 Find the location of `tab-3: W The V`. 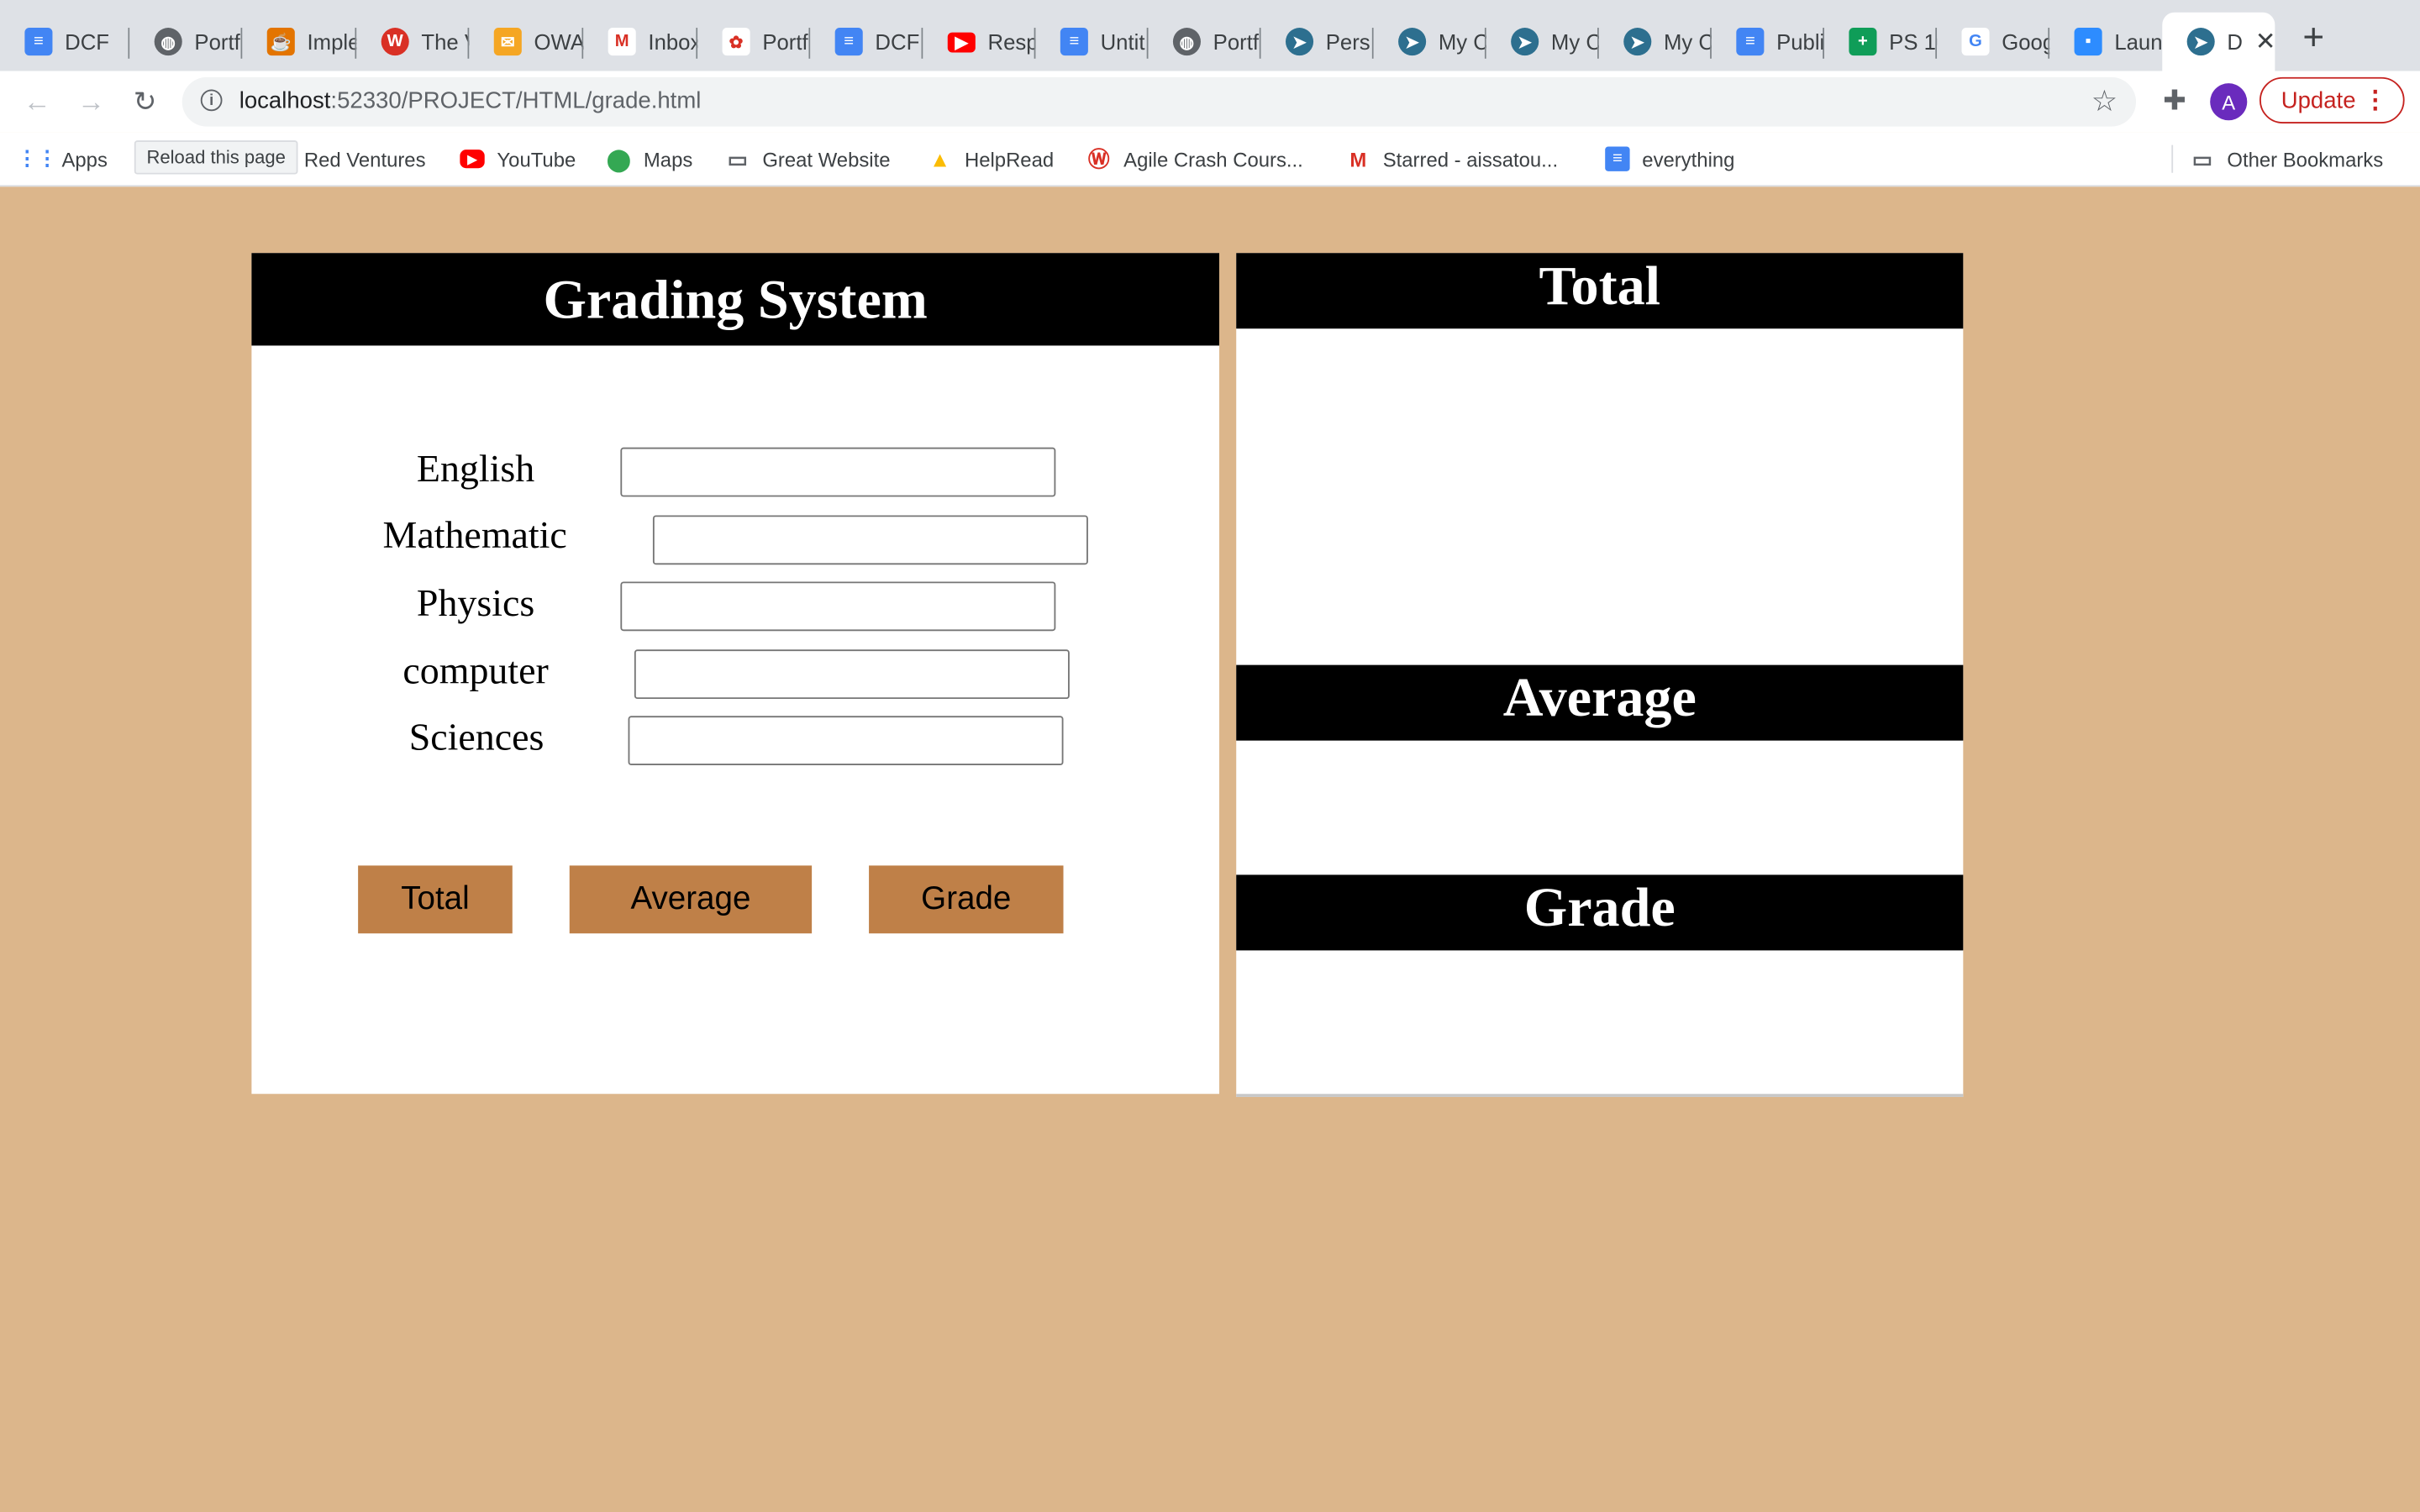

tab-3: W The V is located at coordinates (413, 42).